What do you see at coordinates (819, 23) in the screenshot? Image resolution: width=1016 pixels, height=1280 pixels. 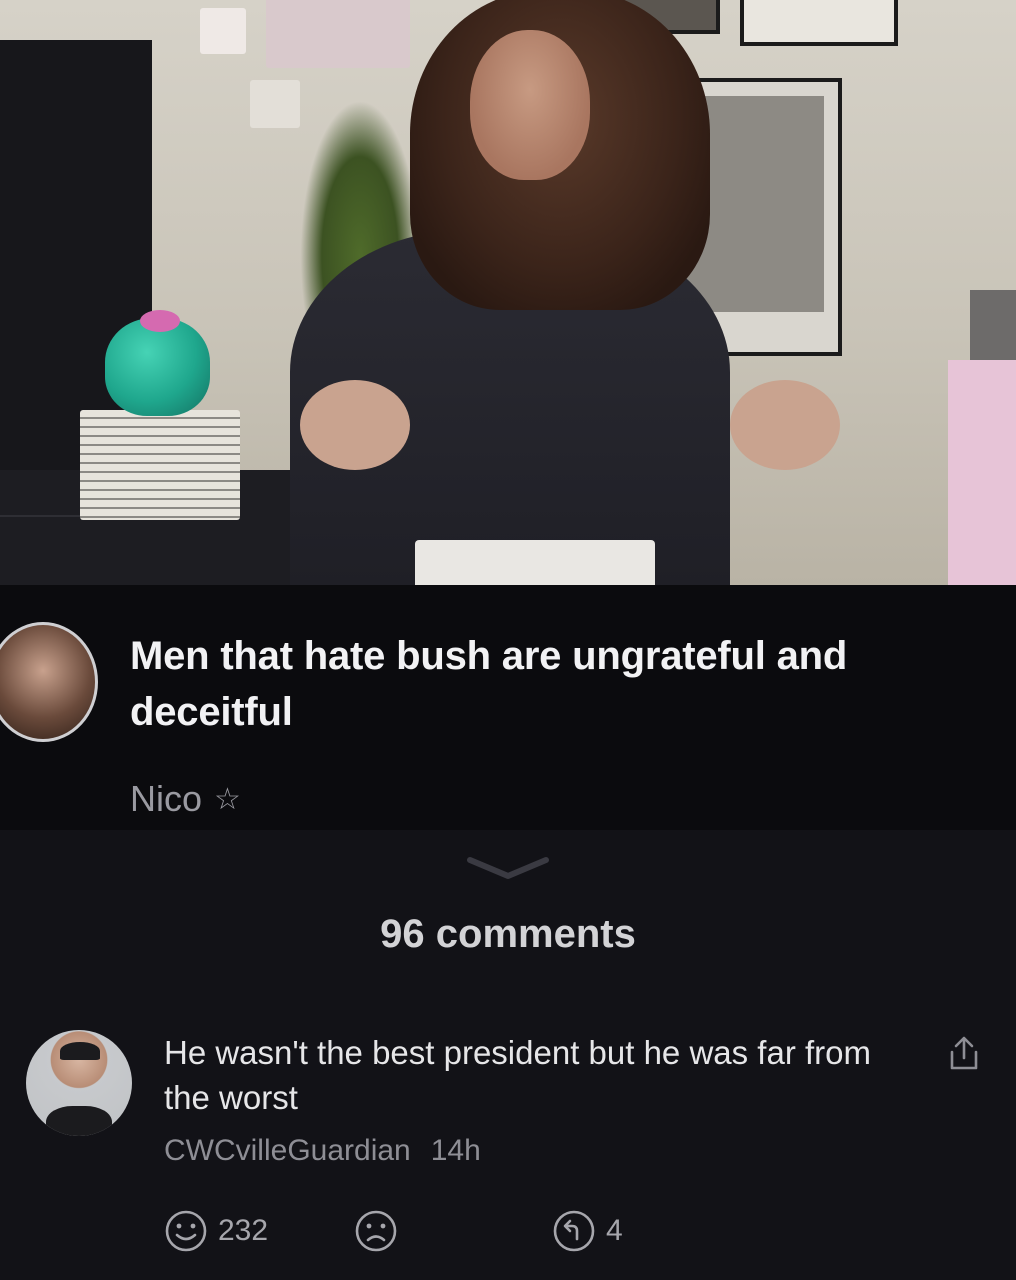 I see `wall-frame` at bounding box center [819, 23].